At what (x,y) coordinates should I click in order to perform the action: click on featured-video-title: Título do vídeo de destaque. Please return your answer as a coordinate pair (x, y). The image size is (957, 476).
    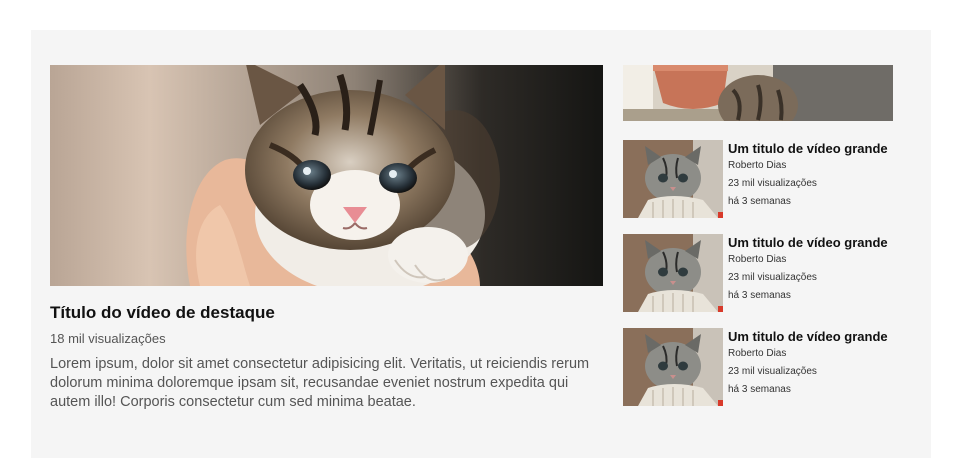
    Looking at the image, I should click on (326, 313).